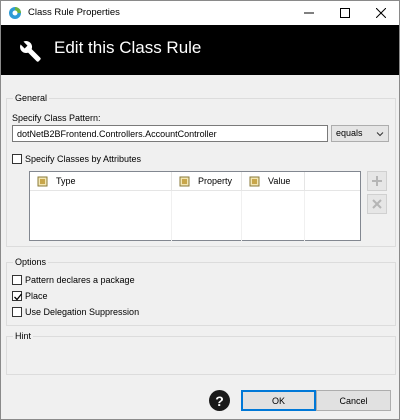 The height and width of the screenshot is (420, 400). I want to click on checkmark-icon, so click(18, 297).